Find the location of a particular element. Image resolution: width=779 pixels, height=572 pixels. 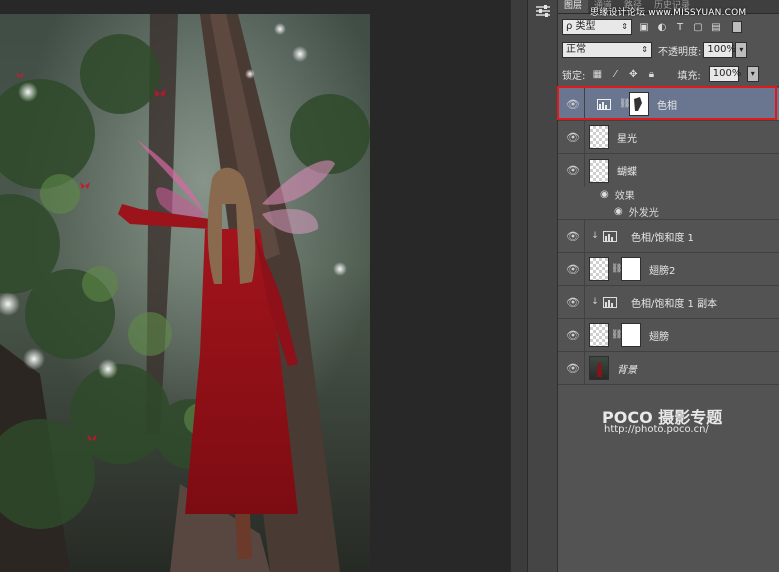

tab-layers: 图层 is located at coordinates (573, 6).